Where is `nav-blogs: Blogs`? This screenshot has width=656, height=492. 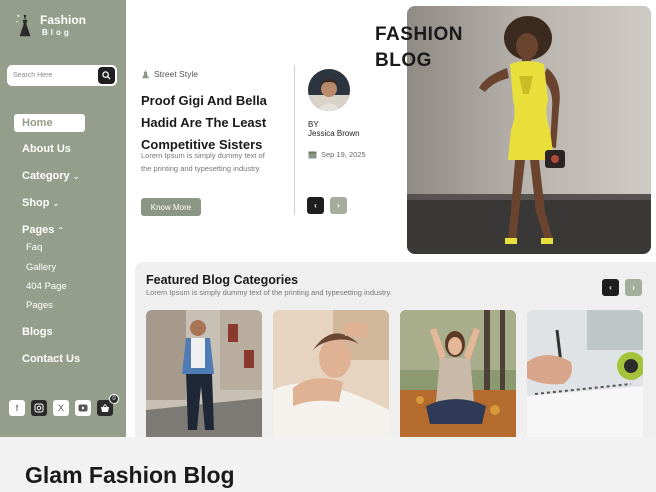
nav-blogs: Blogs is located at coordinates (37, 332).